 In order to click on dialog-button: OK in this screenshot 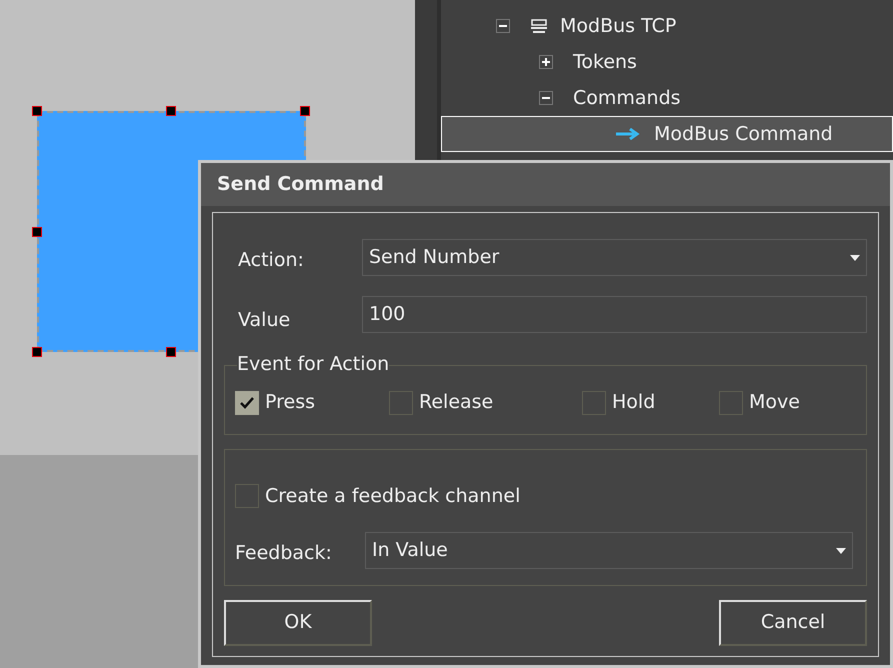, I will do `click(298, 623)`.